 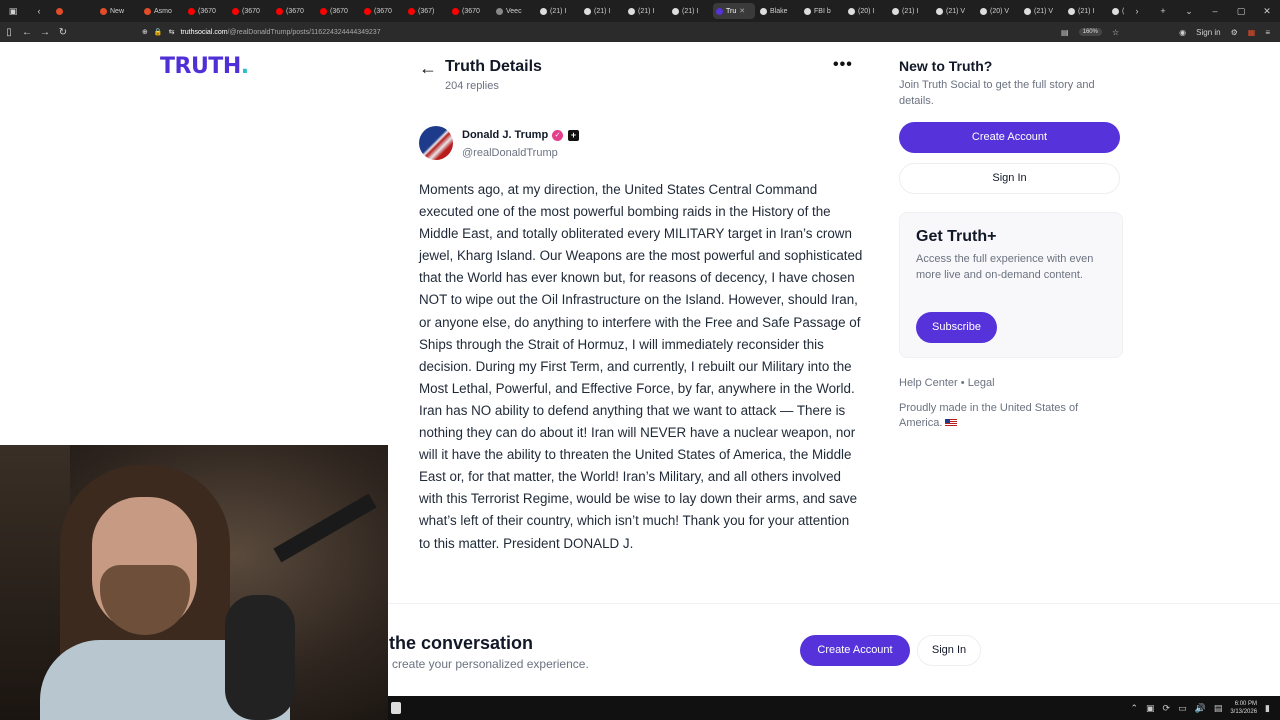 What do you see at coordinates (461, 643) in the screenshot?
I see `banner-title: the conversation` at bounding box center [461, 643].